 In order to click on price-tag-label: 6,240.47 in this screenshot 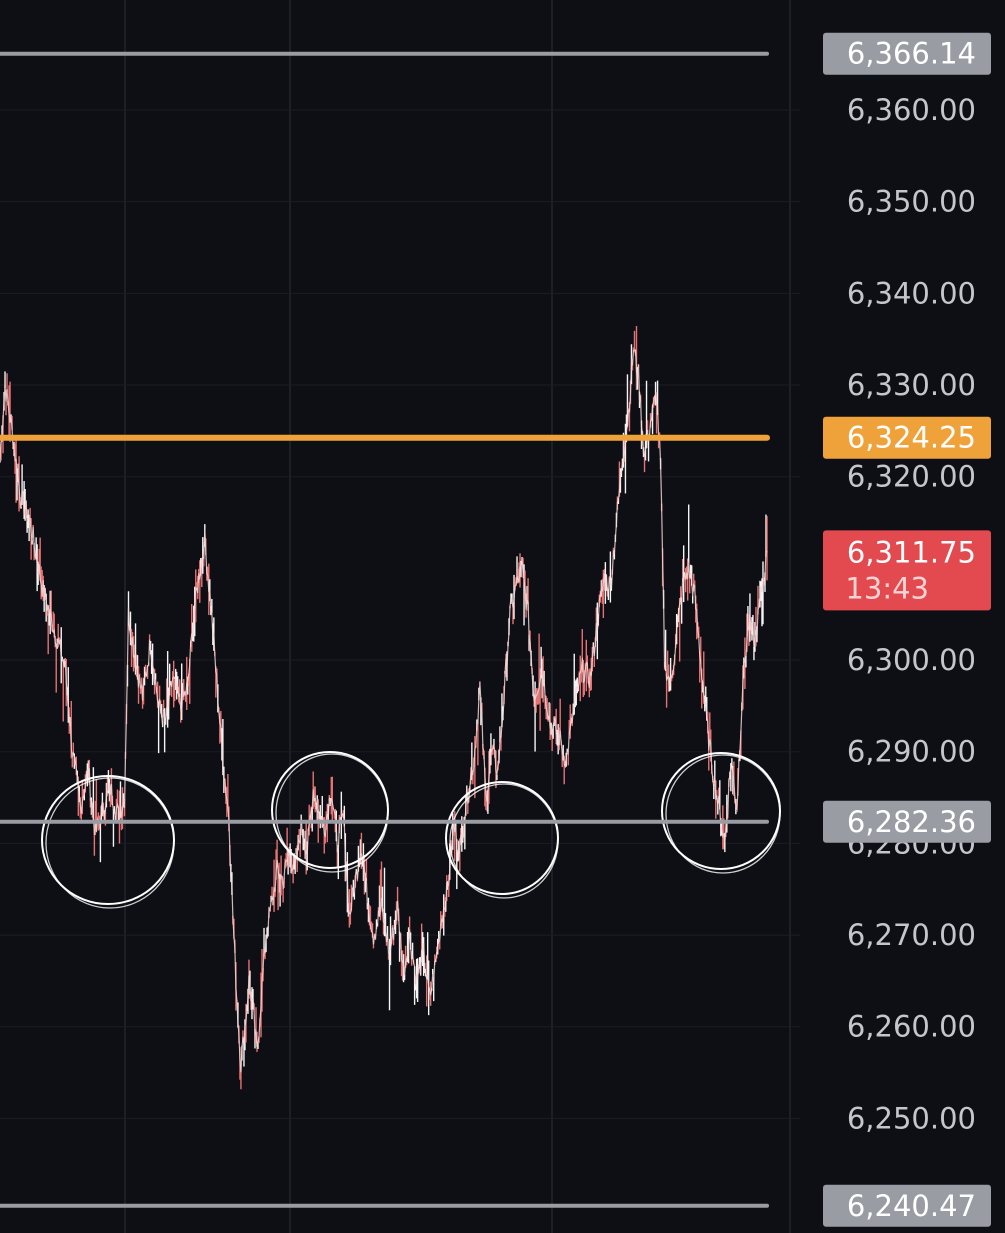, I will do `click(911, 1206)`.